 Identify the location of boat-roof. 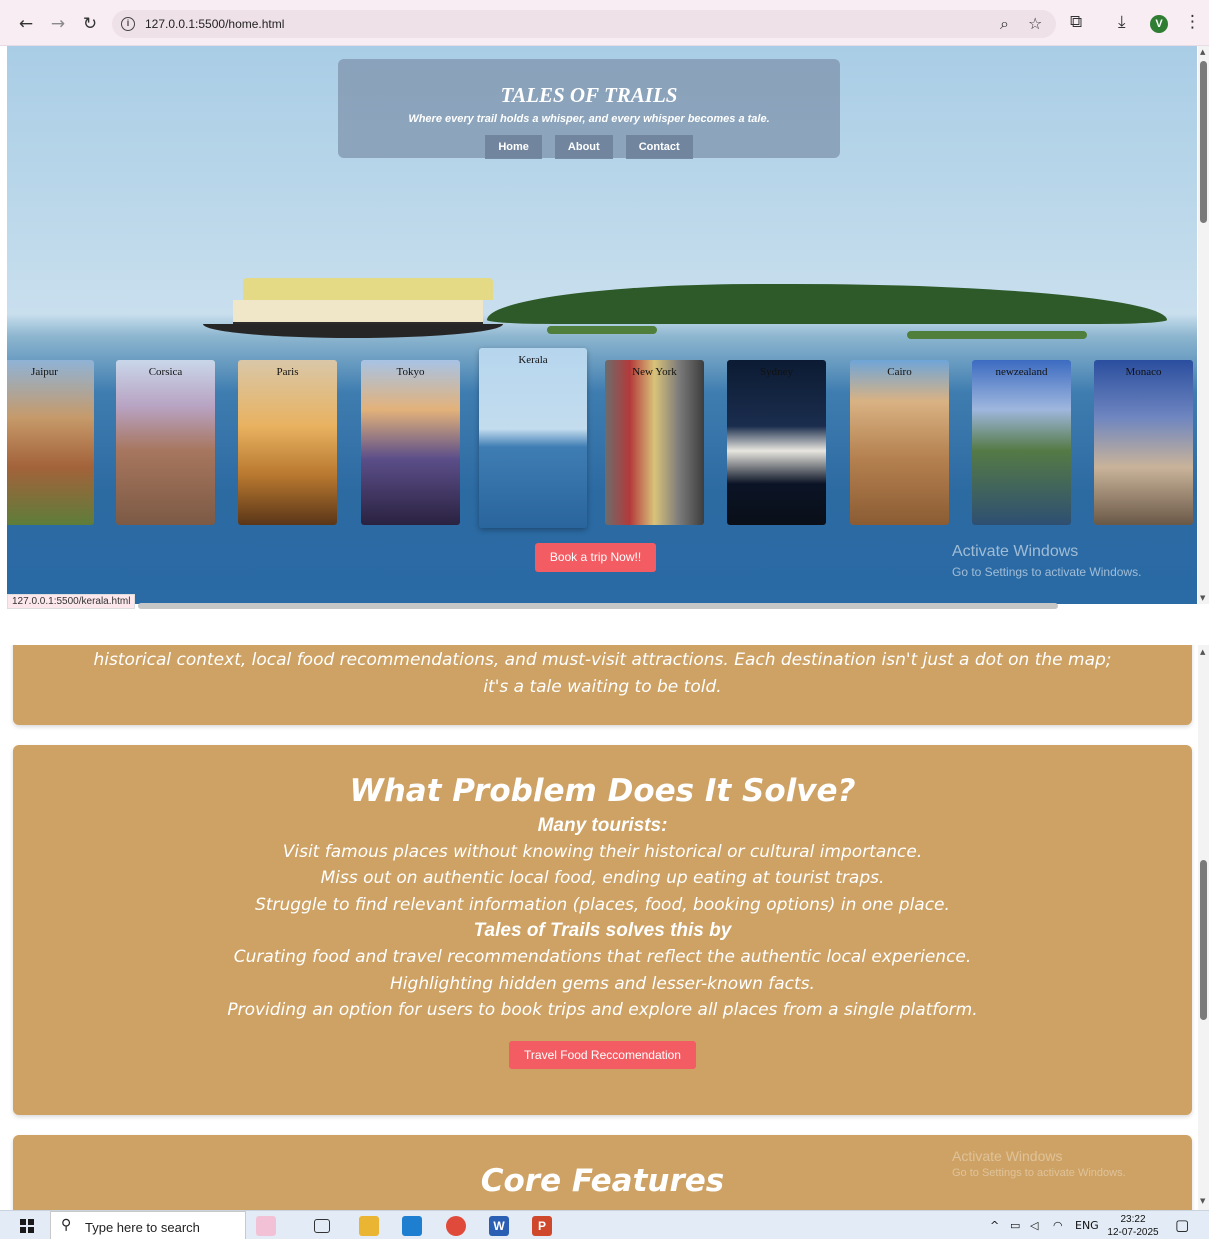
(368, 289).